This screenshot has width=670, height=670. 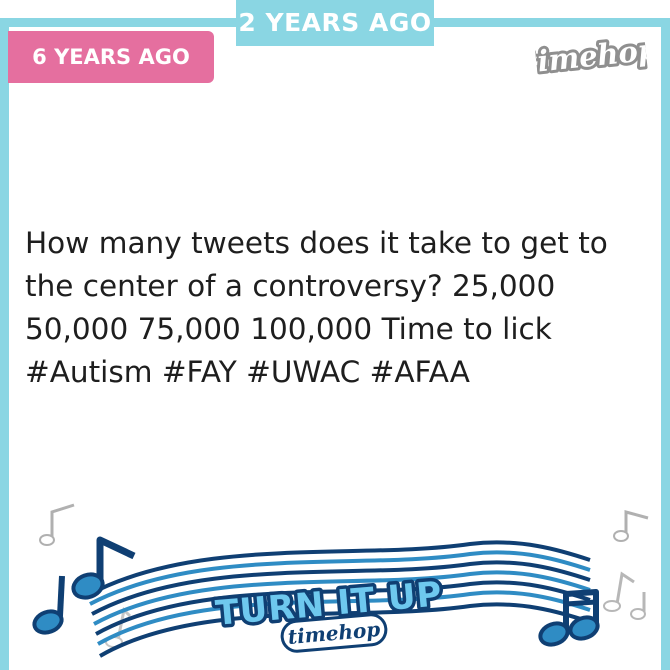 I want to click on years-ago-top-tab: 2 YEARS AGO, so click(x=335, y=23).